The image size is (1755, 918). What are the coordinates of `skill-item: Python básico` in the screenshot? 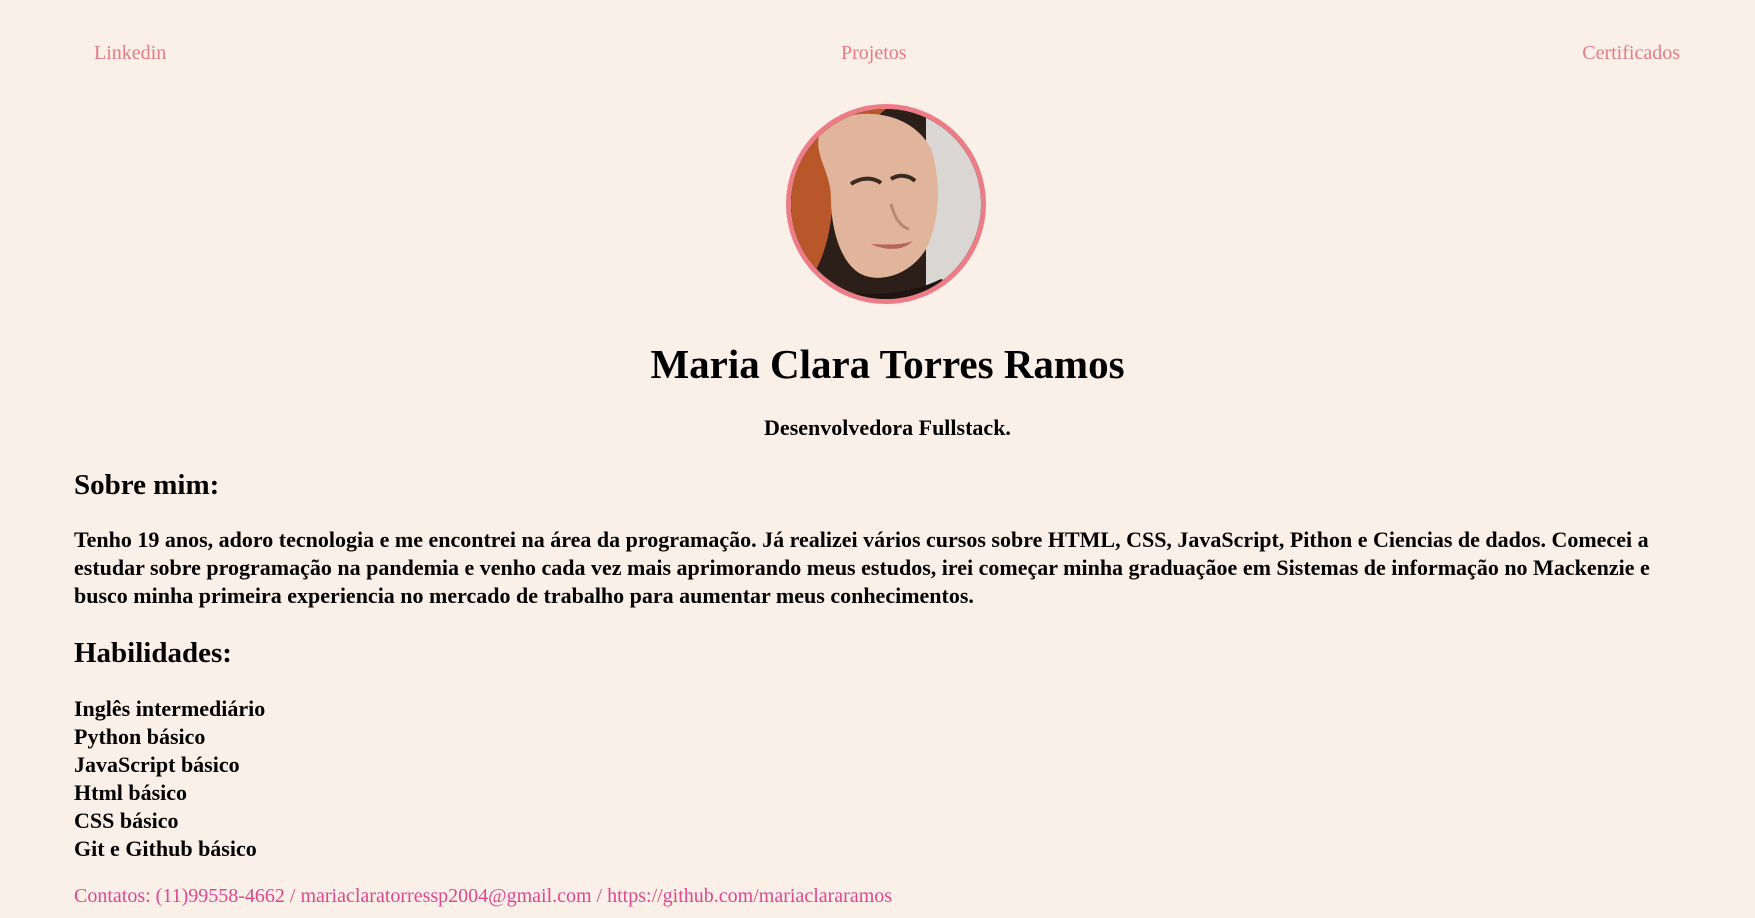 It's located at (140, 736).